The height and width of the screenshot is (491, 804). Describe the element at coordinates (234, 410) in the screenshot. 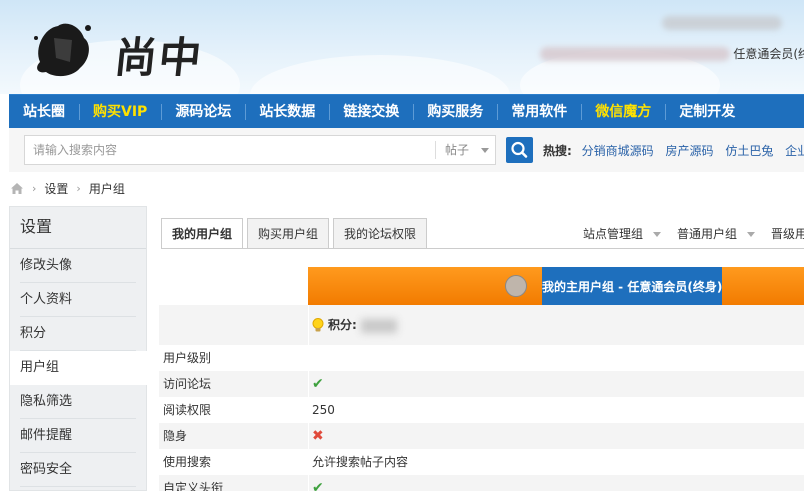

I see `permission-label: 阅读权限` at that location.